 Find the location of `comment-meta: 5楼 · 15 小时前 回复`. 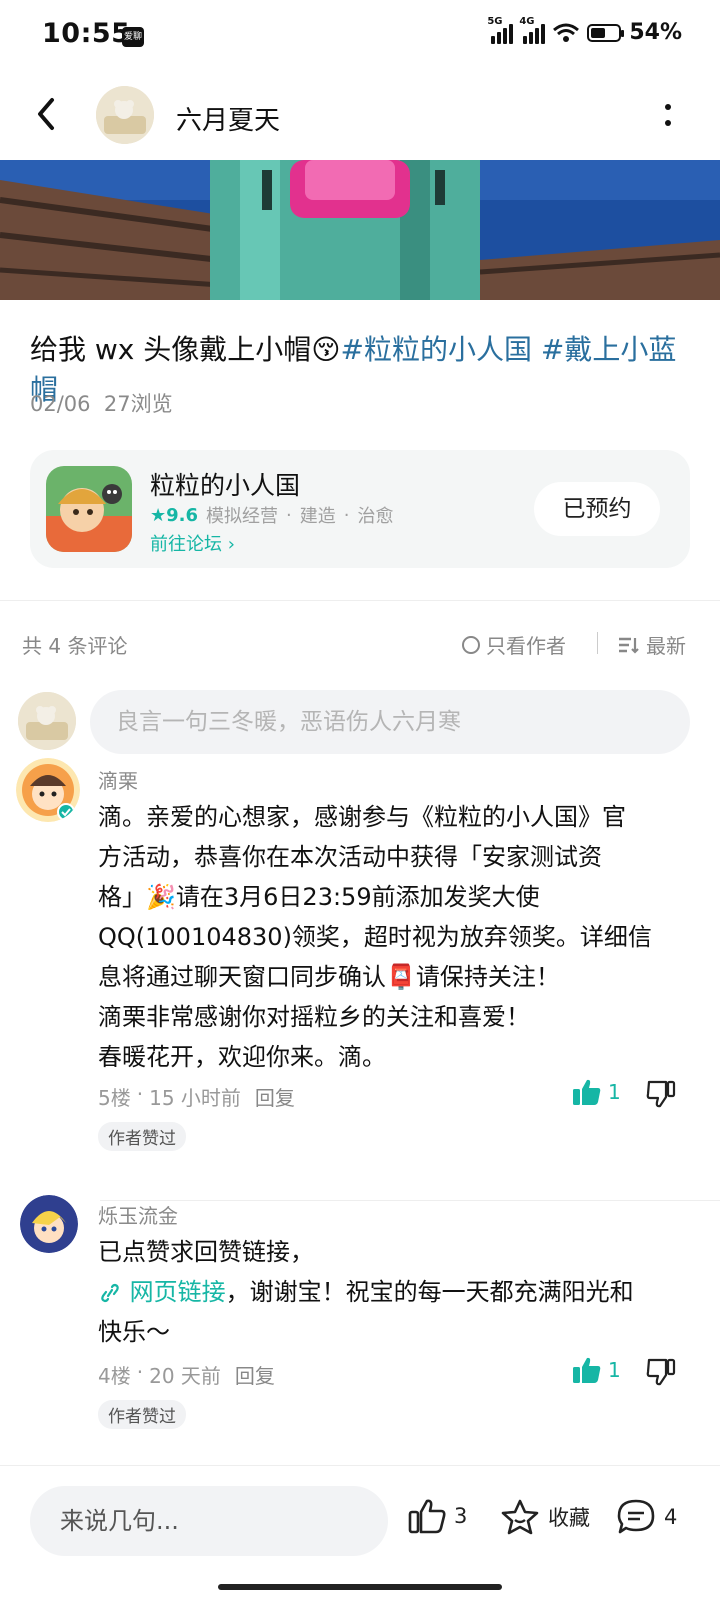

comment-meta: 5楼 · 15 小时前 回复 is located at coordinates (196, 1096).